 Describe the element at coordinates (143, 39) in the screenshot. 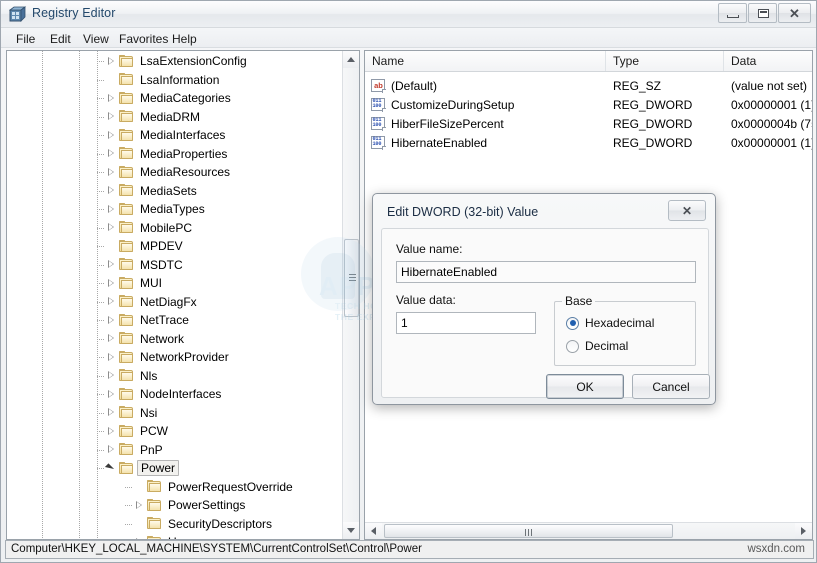

I see `menu-item-favorites: Favorites` at that location.